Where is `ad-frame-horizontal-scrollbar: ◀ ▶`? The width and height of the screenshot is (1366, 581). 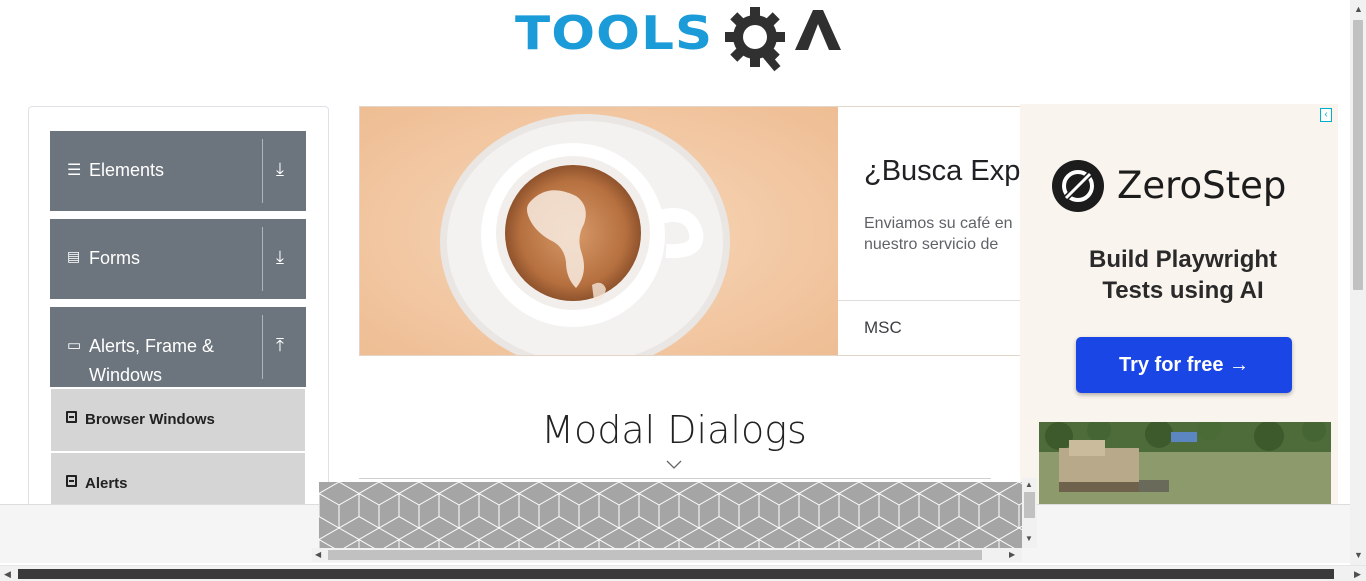 ad-frame-horizontal-scrollbar: ◀ ▶ is located at coordinates (667, 555).